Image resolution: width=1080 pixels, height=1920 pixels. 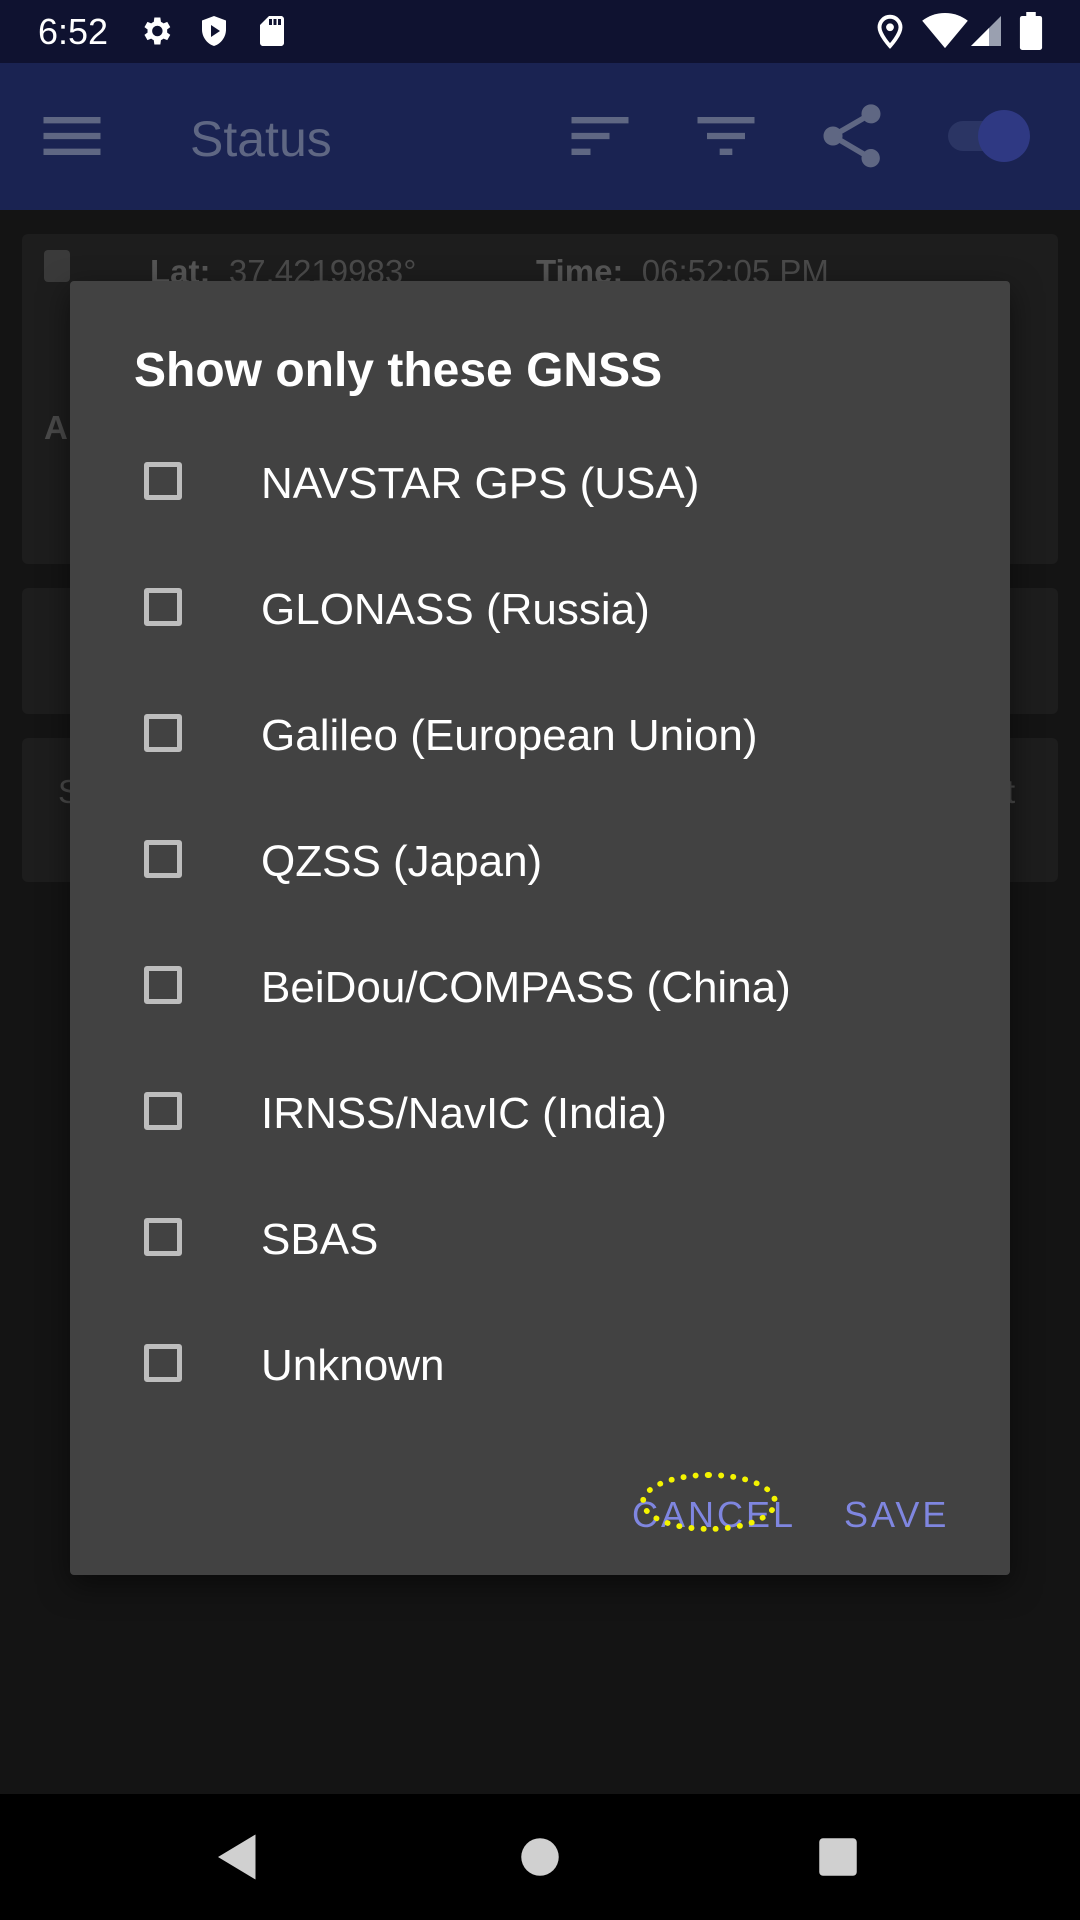 I want to click on filter-icon, so click(x=726, y=136).